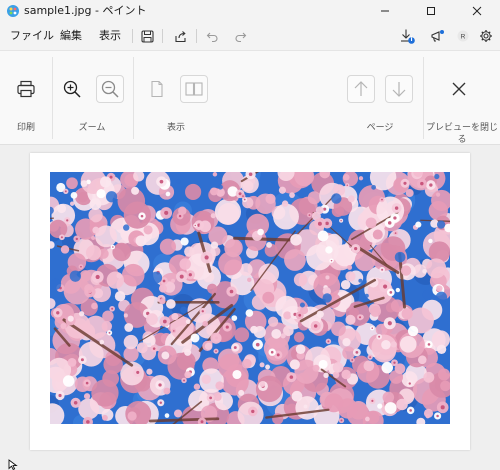 The image size is (500, 470). Describe the element at coordinates (85, 10) in the screenshot. I see `window-title: sample1.jpg - ペイント` at that location.